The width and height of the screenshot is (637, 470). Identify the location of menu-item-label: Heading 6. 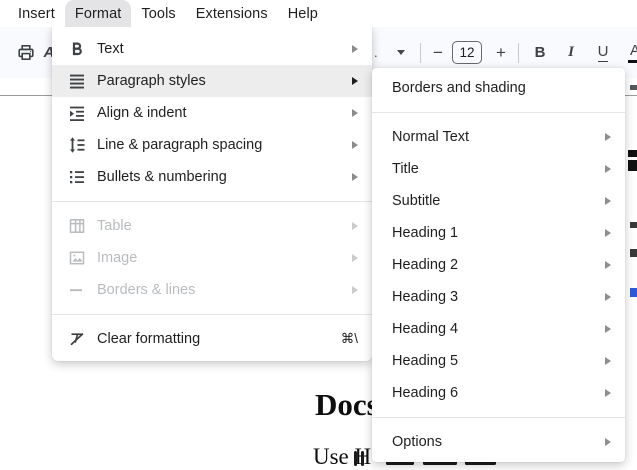
(498, 393).